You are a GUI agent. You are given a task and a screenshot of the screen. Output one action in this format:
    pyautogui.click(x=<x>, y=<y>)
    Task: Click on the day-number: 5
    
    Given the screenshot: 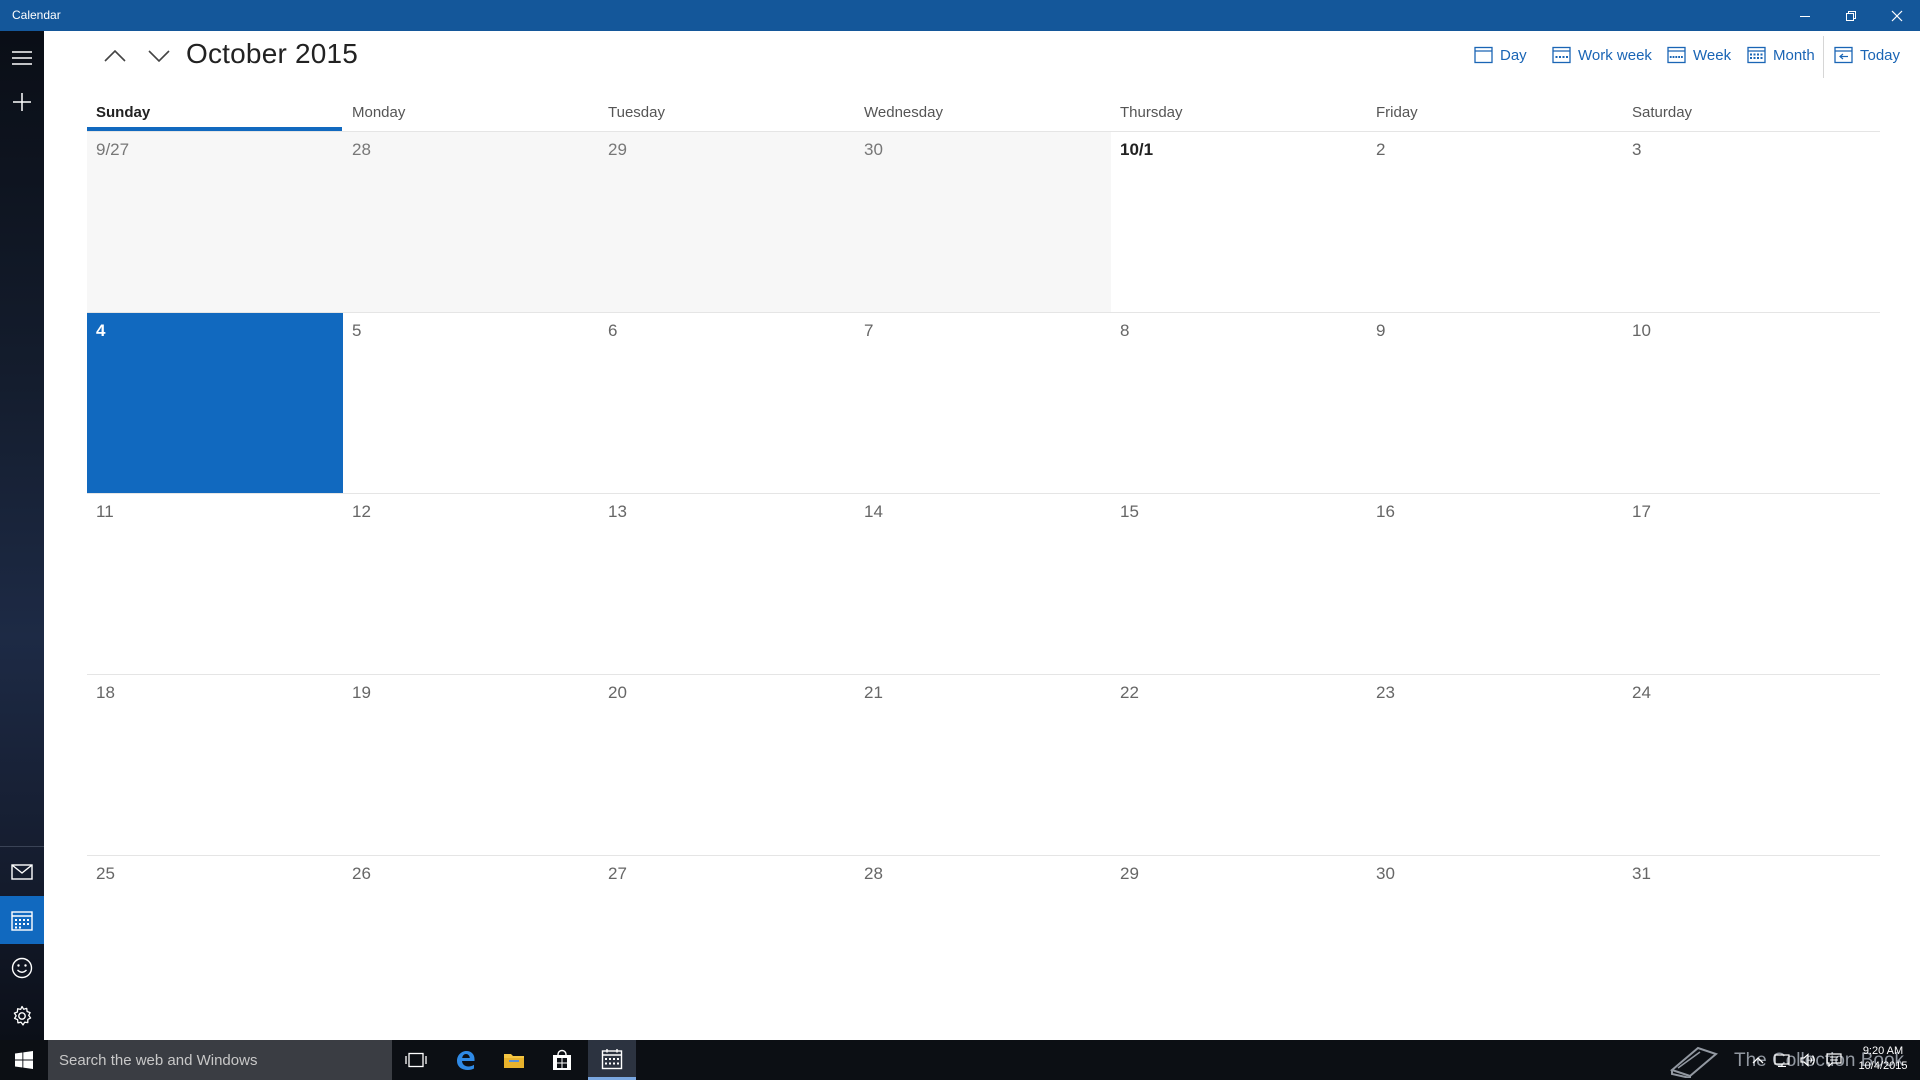 What is the action you would take?
    pyautogui.click(x=357, y=330)
    